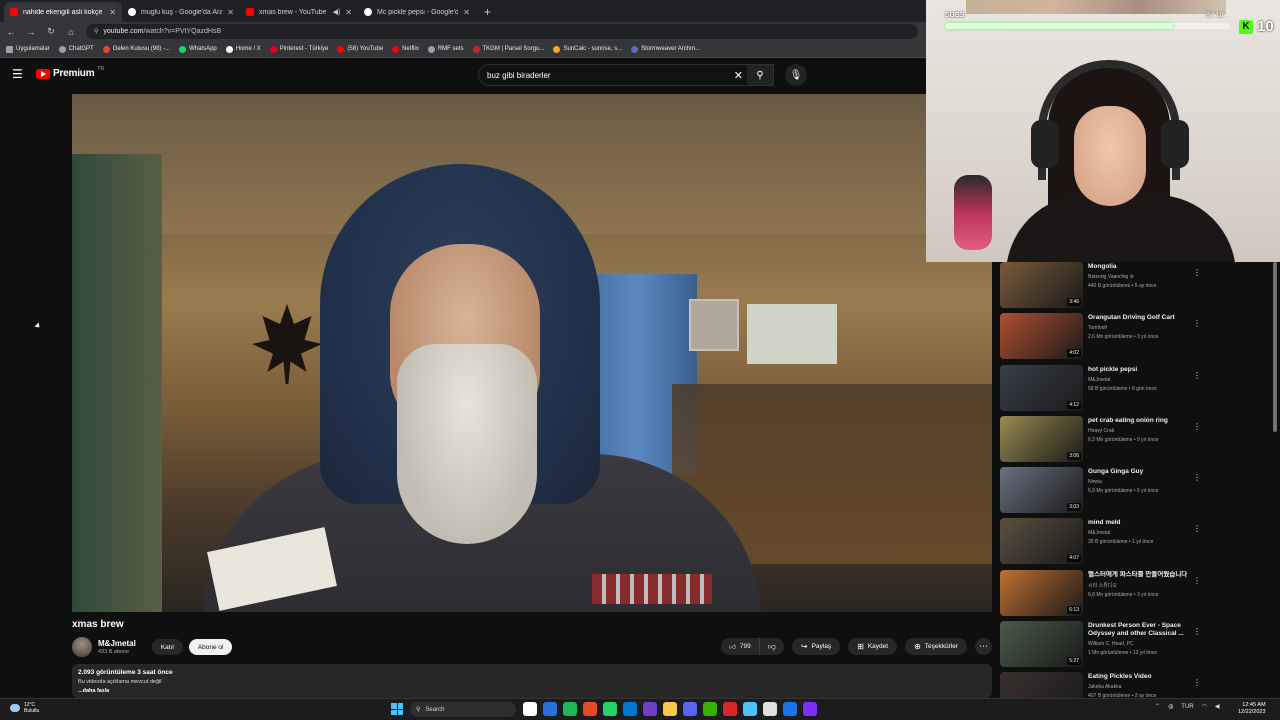 The image size is (1280, 720). I want to click on search-icon: ⚲, so click(760, 75).